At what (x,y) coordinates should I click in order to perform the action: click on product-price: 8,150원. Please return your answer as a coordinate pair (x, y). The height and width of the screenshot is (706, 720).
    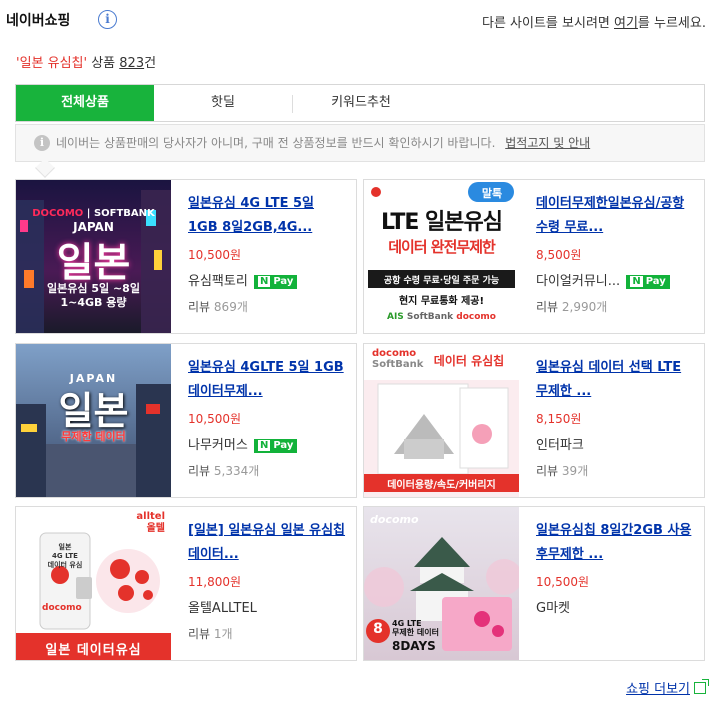
    Looking at the image, I should click on (559, 419).